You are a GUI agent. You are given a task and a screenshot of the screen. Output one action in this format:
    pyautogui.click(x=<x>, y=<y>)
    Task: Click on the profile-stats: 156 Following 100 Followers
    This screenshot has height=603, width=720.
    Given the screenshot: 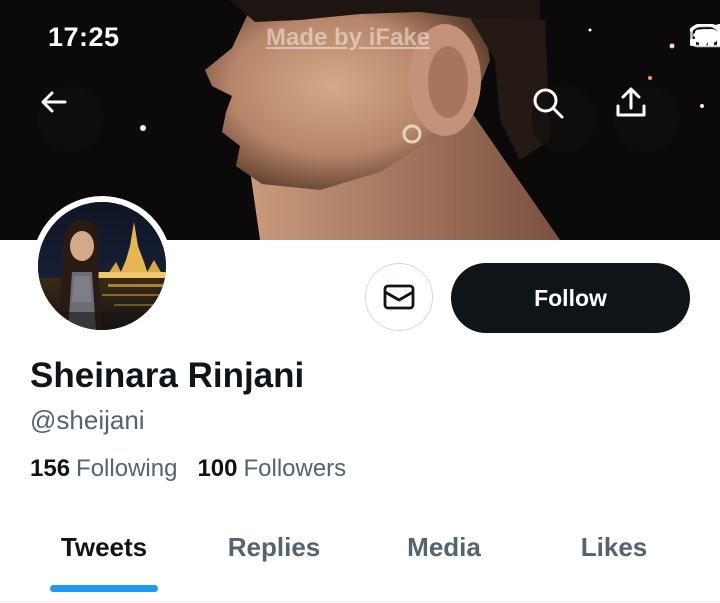 What is the action you would take?
    pyautogui.click(x=188, y=469)
    